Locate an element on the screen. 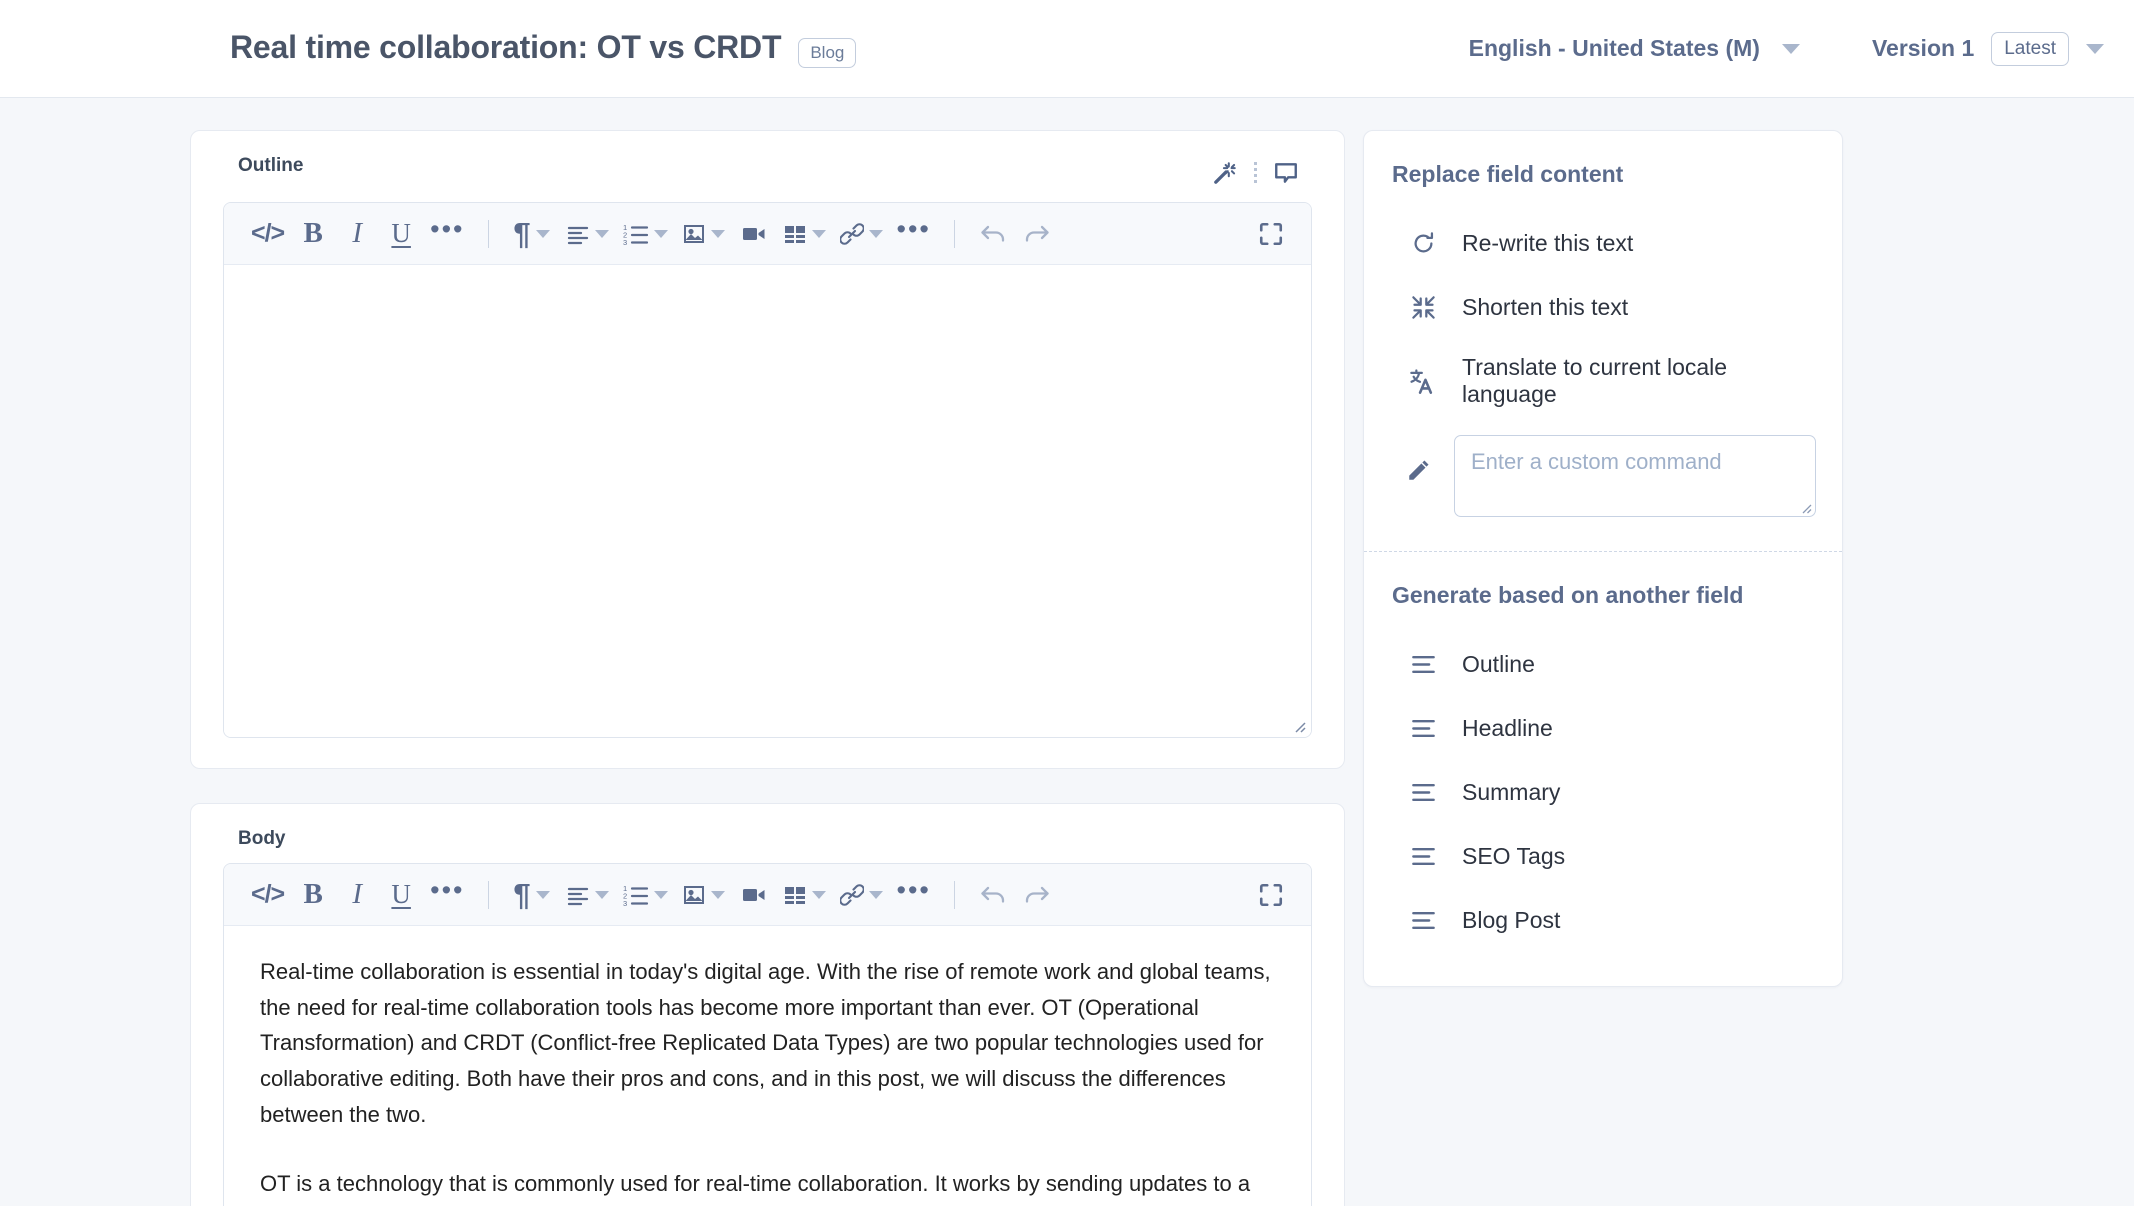 This screenshot has width=2134, height=1206. field-header-outline: Outline is located at coordinates (767, 172).